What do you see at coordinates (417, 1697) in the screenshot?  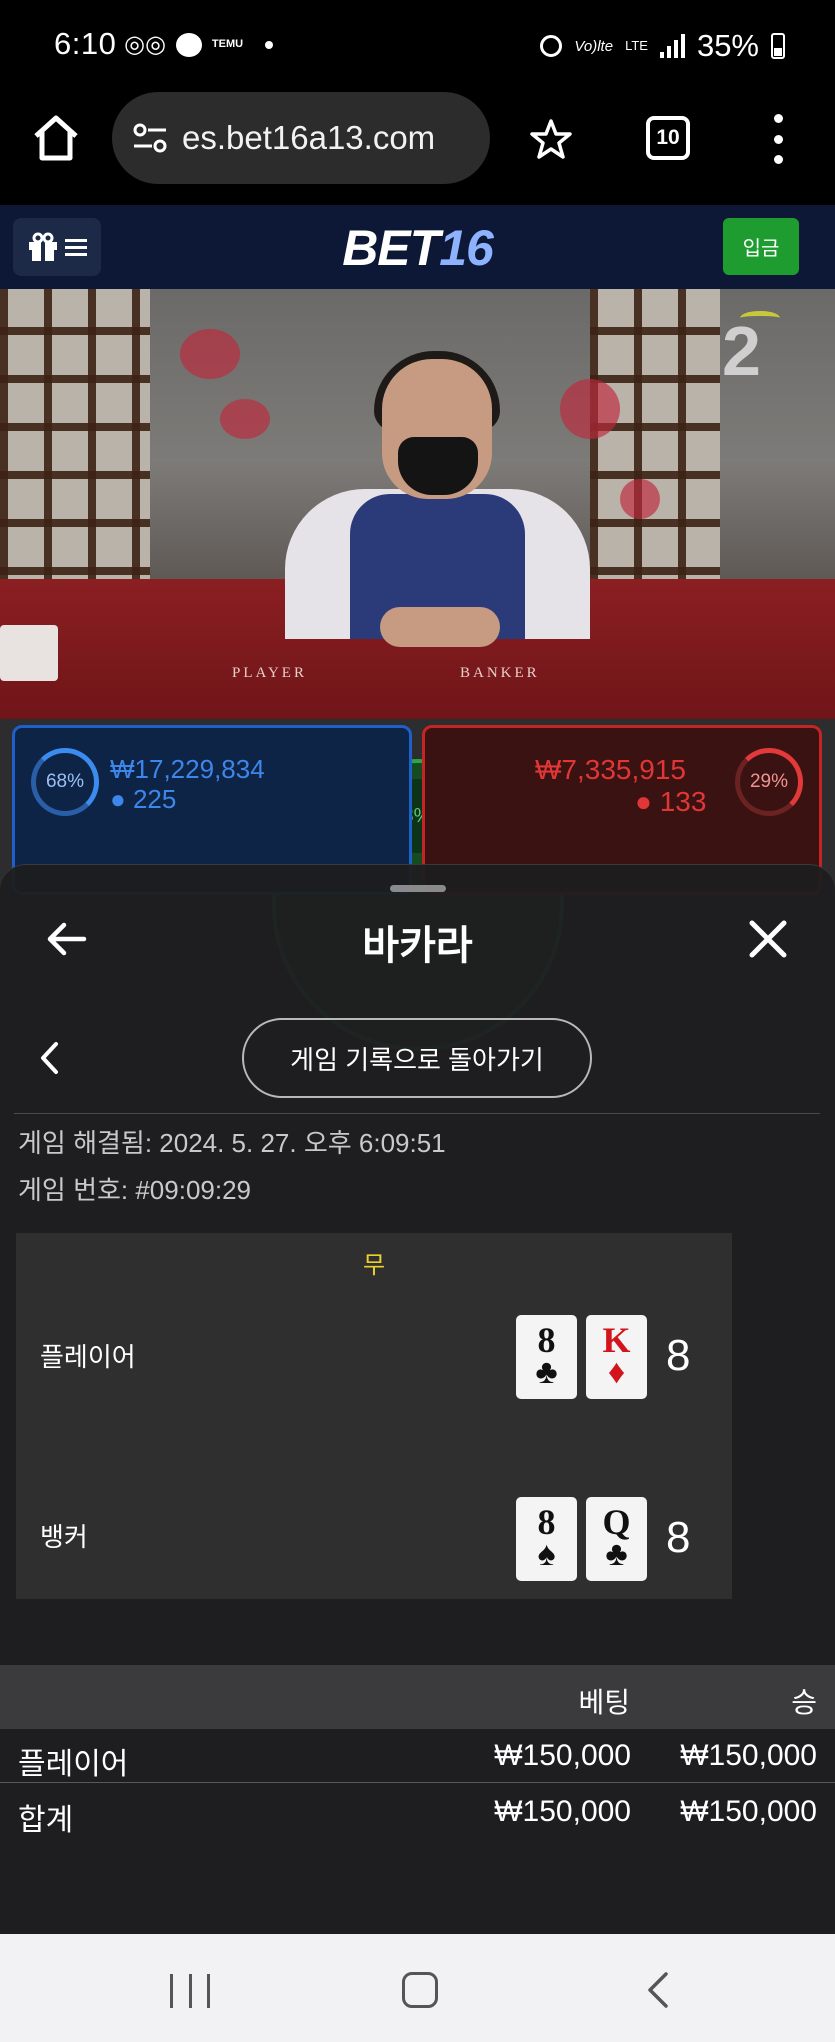 I see `summary-header: 베팅 승` at bounding box center [417, 1697].